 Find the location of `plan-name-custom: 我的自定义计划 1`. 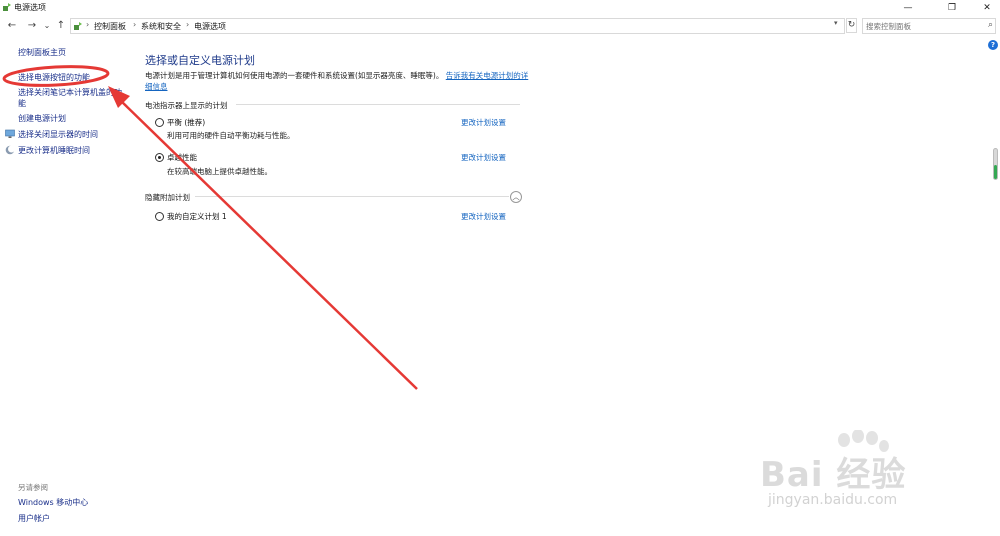

plan-name-custom: 我的自定义计划 1 is located at coordinates (197, 216).